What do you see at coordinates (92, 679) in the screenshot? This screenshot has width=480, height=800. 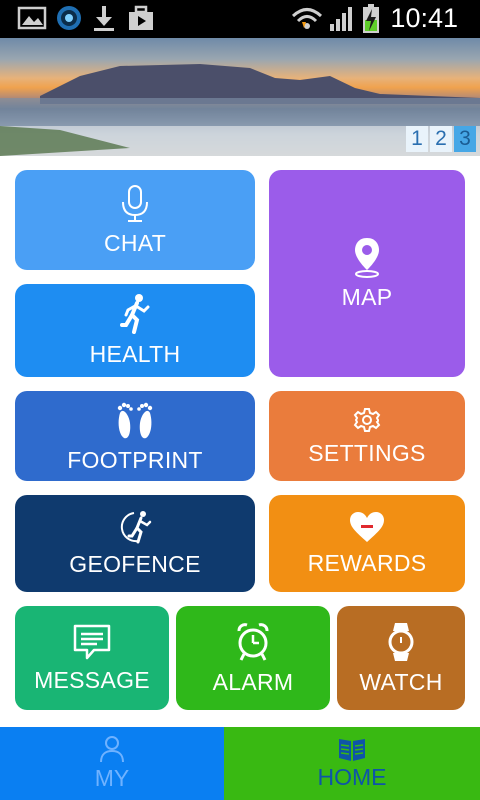 I see `message-label: MESSAGE` at bounding box center [92, 679].